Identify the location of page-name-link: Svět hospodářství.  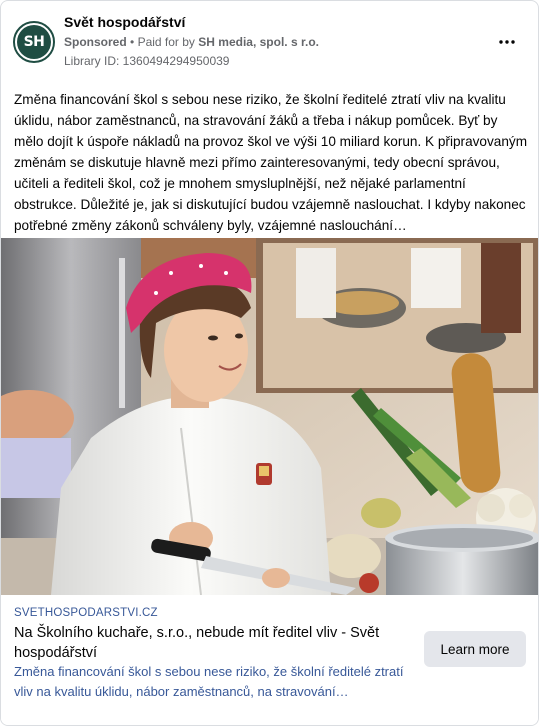
(124, 22).